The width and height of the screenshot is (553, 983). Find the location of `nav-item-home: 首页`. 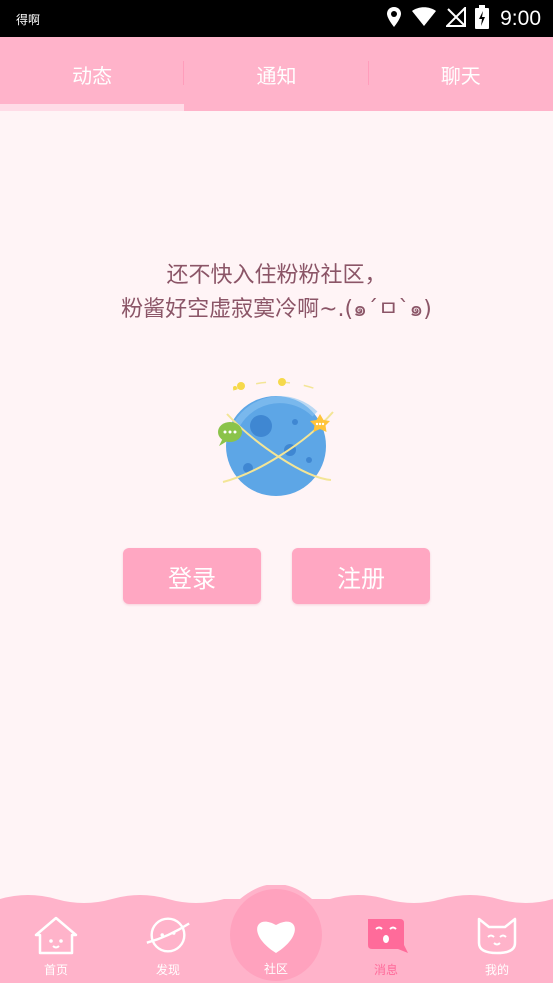

nav-item-home: 首页 is located at coordinates (56, 947).